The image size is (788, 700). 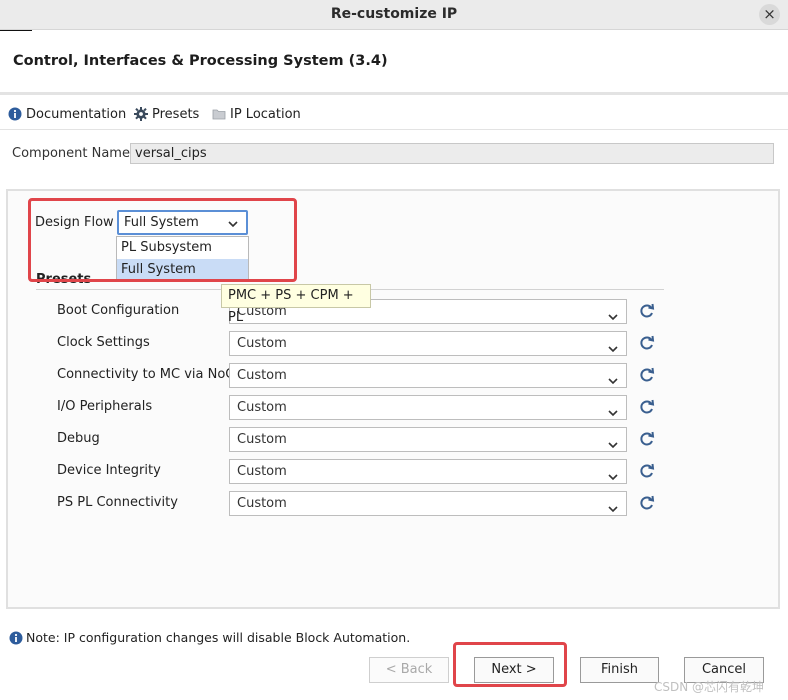 I want to click on io-peripherals-value: Custom, so click(x=262, y=407).